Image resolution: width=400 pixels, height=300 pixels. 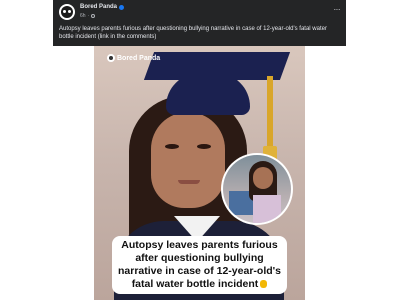 I want to click on globe-icon, so click(x=93, y=16).